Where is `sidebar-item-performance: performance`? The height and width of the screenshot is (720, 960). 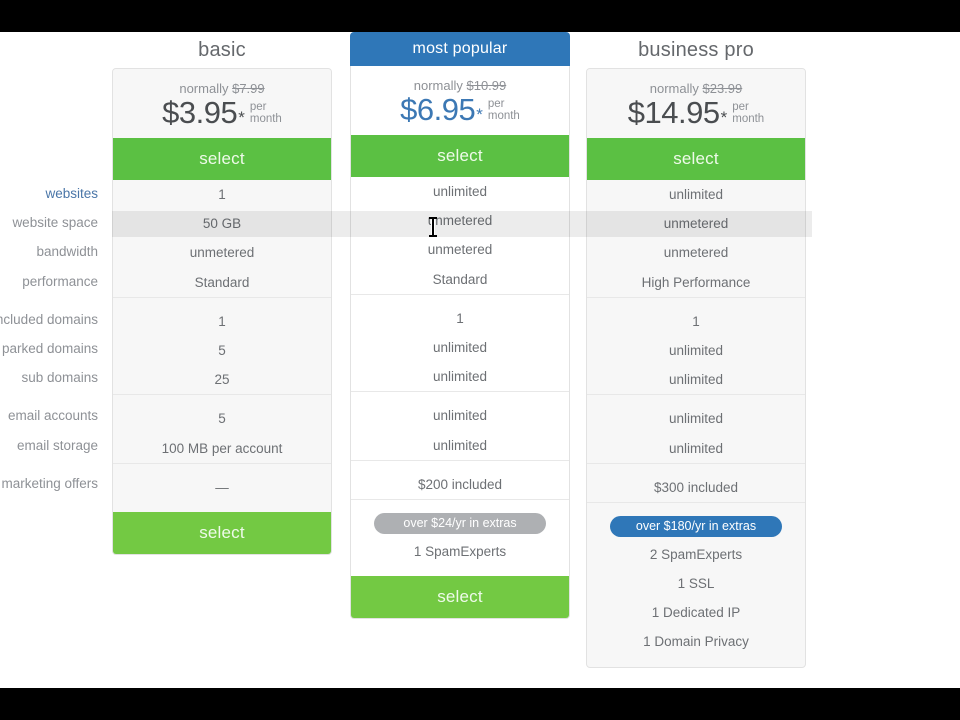
sidebar-item-performance: performance is located at coordinates (51, 281).